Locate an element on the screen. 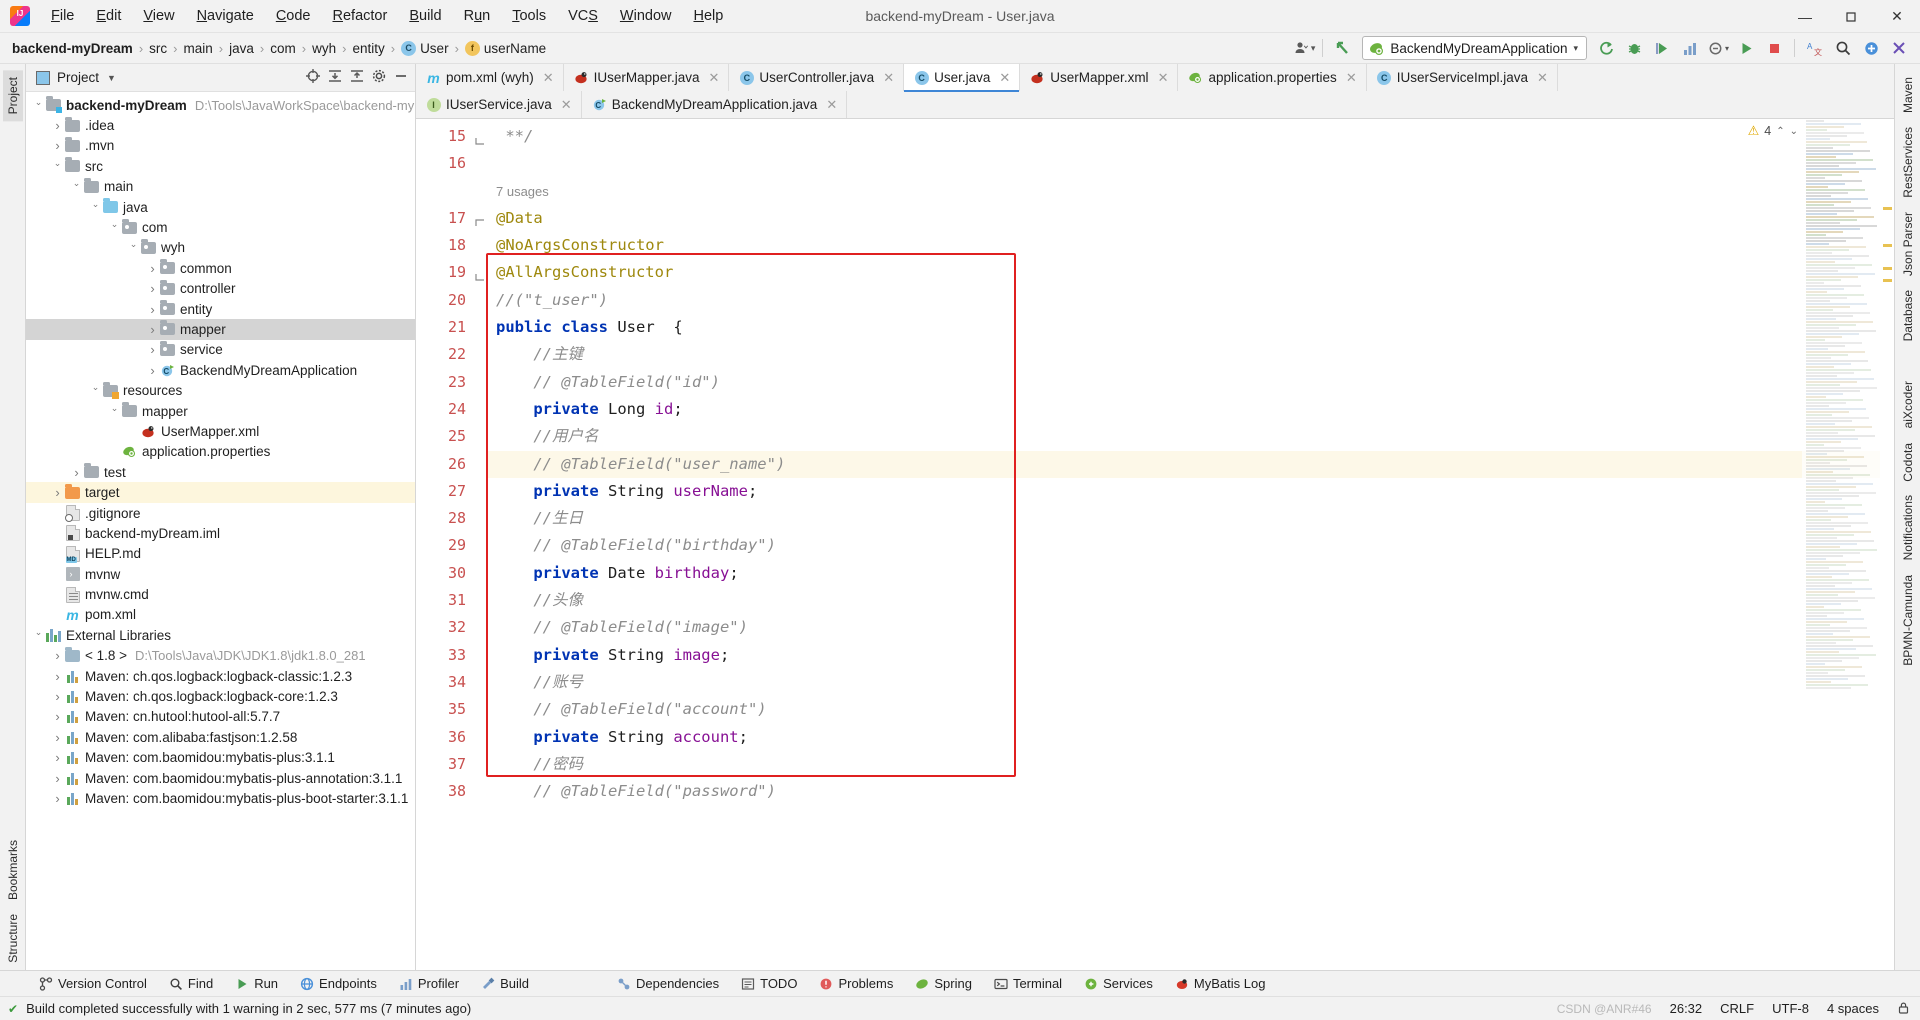 This screenshot has height=1020, width=1920. menu-navigate: Navigate is located at coordinates (225, 16).